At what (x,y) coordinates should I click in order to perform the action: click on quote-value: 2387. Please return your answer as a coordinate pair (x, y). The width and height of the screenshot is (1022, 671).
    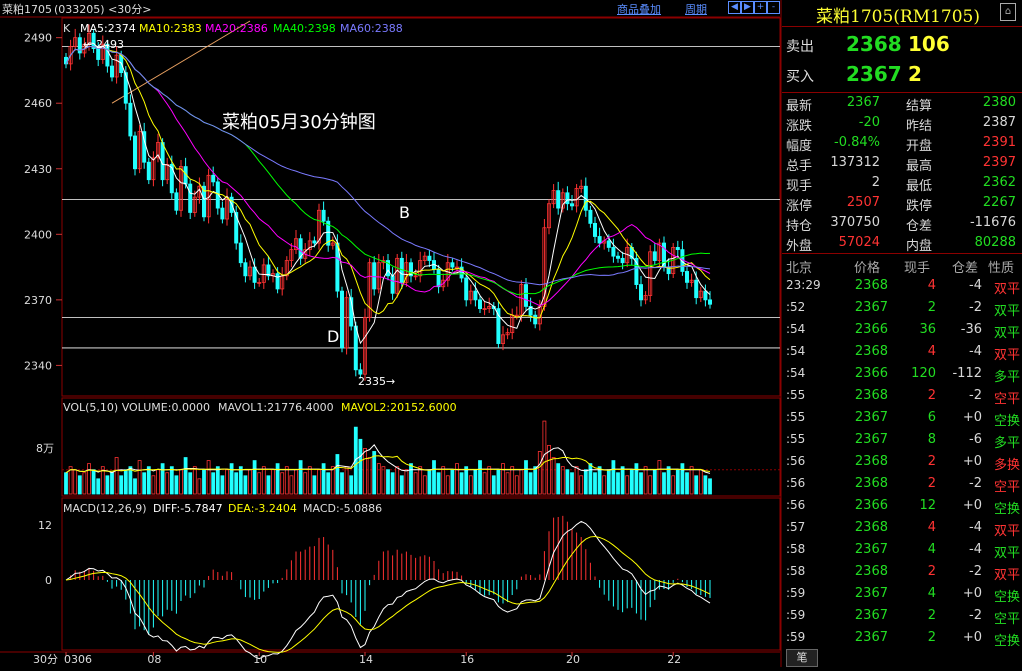
    Looking at the image, I should click on (999, 122).